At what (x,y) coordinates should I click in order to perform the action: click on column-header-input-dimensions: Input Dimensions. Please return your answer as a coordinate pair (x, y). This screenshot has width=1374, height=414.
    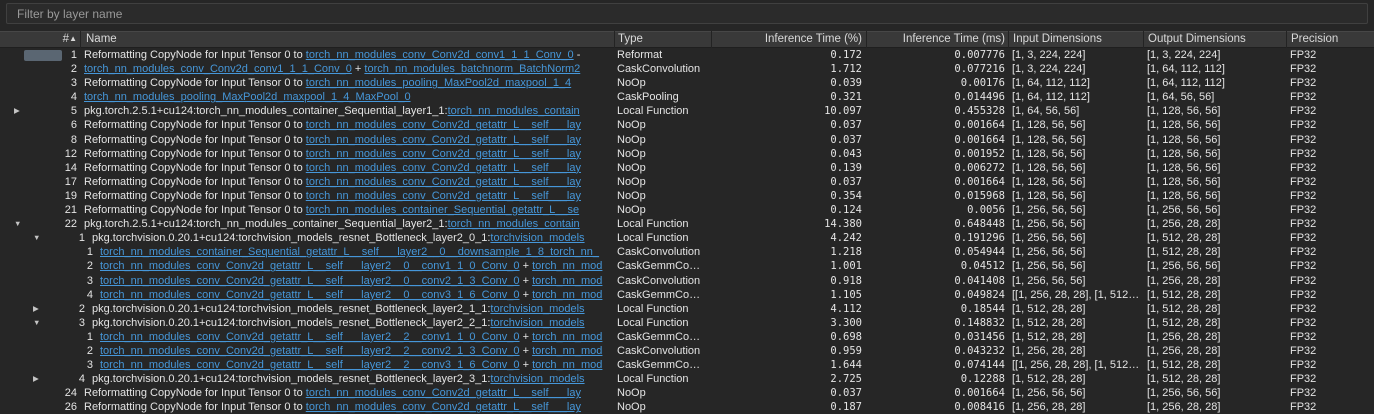
    Looking at the image, I should click on (1075, 39).